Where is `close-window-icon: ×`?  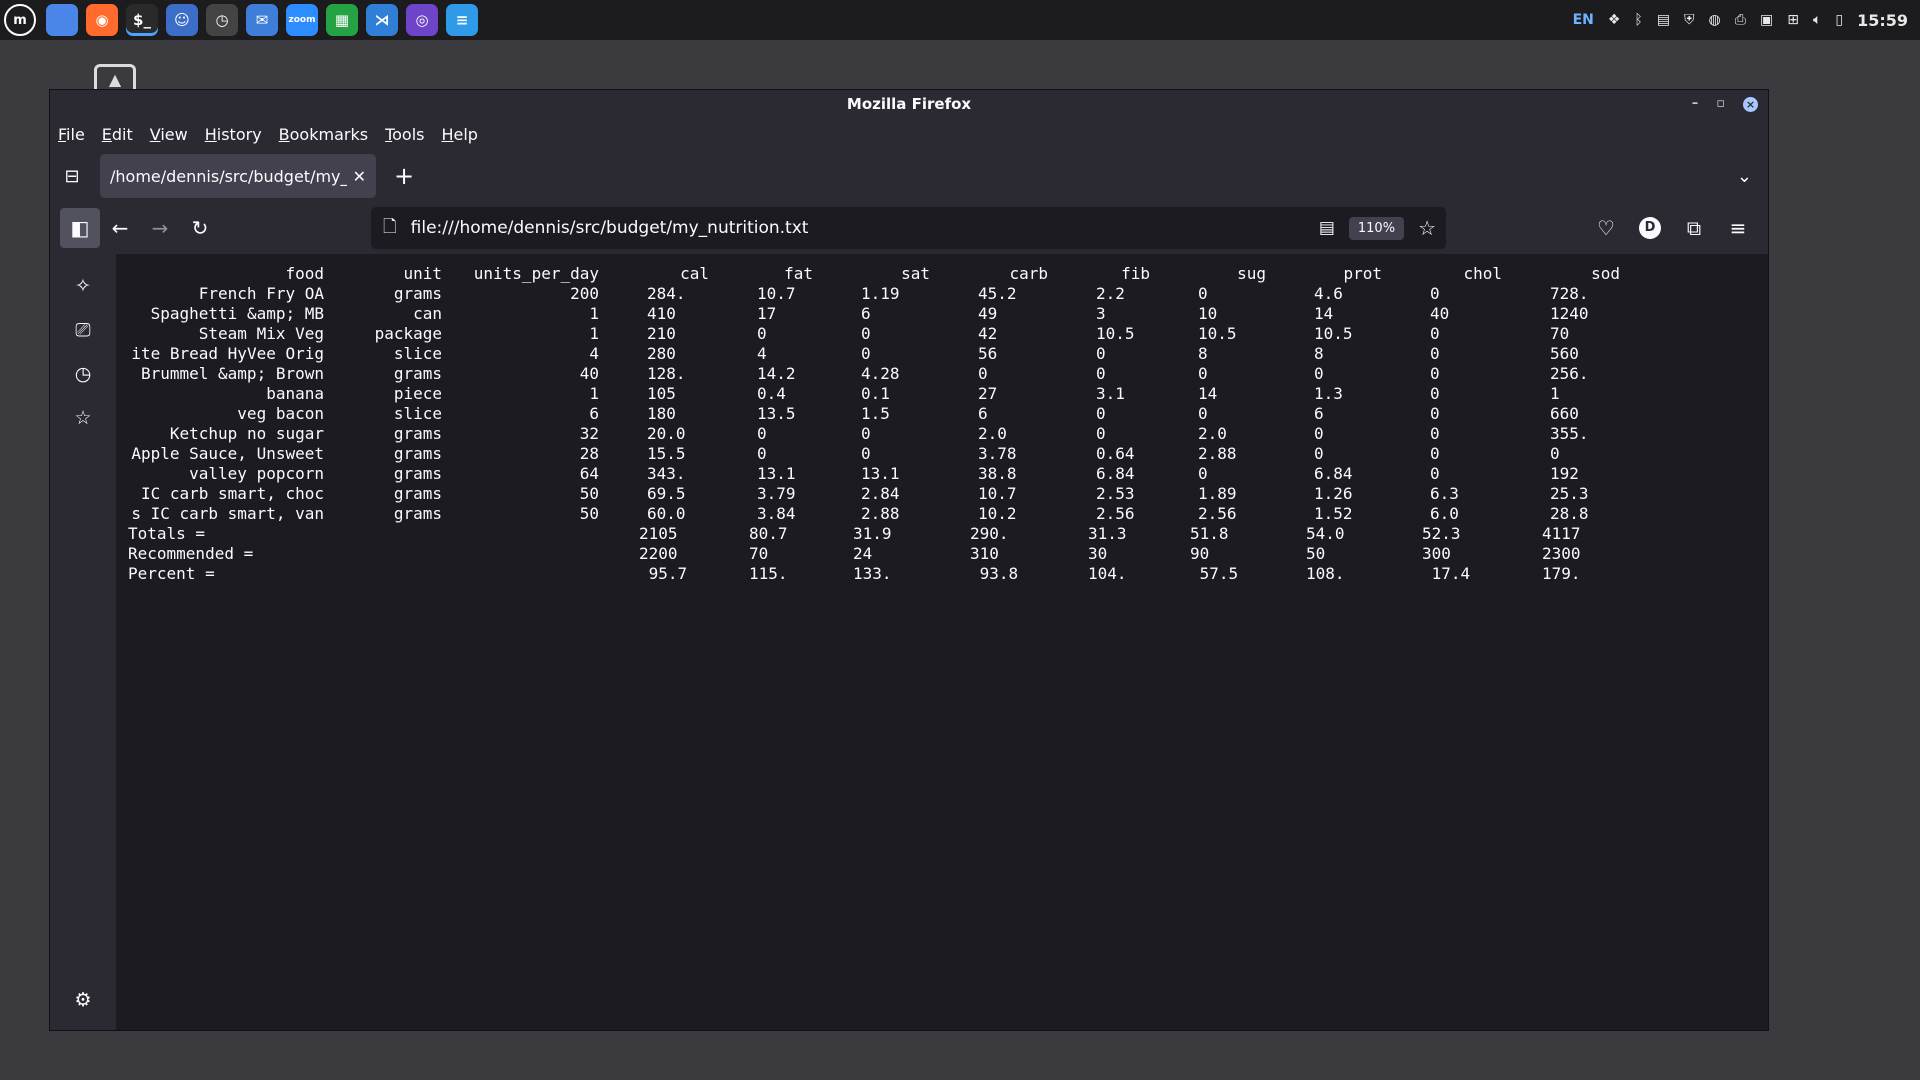 close-window-icon: × is located at coordinates (1750, 104).